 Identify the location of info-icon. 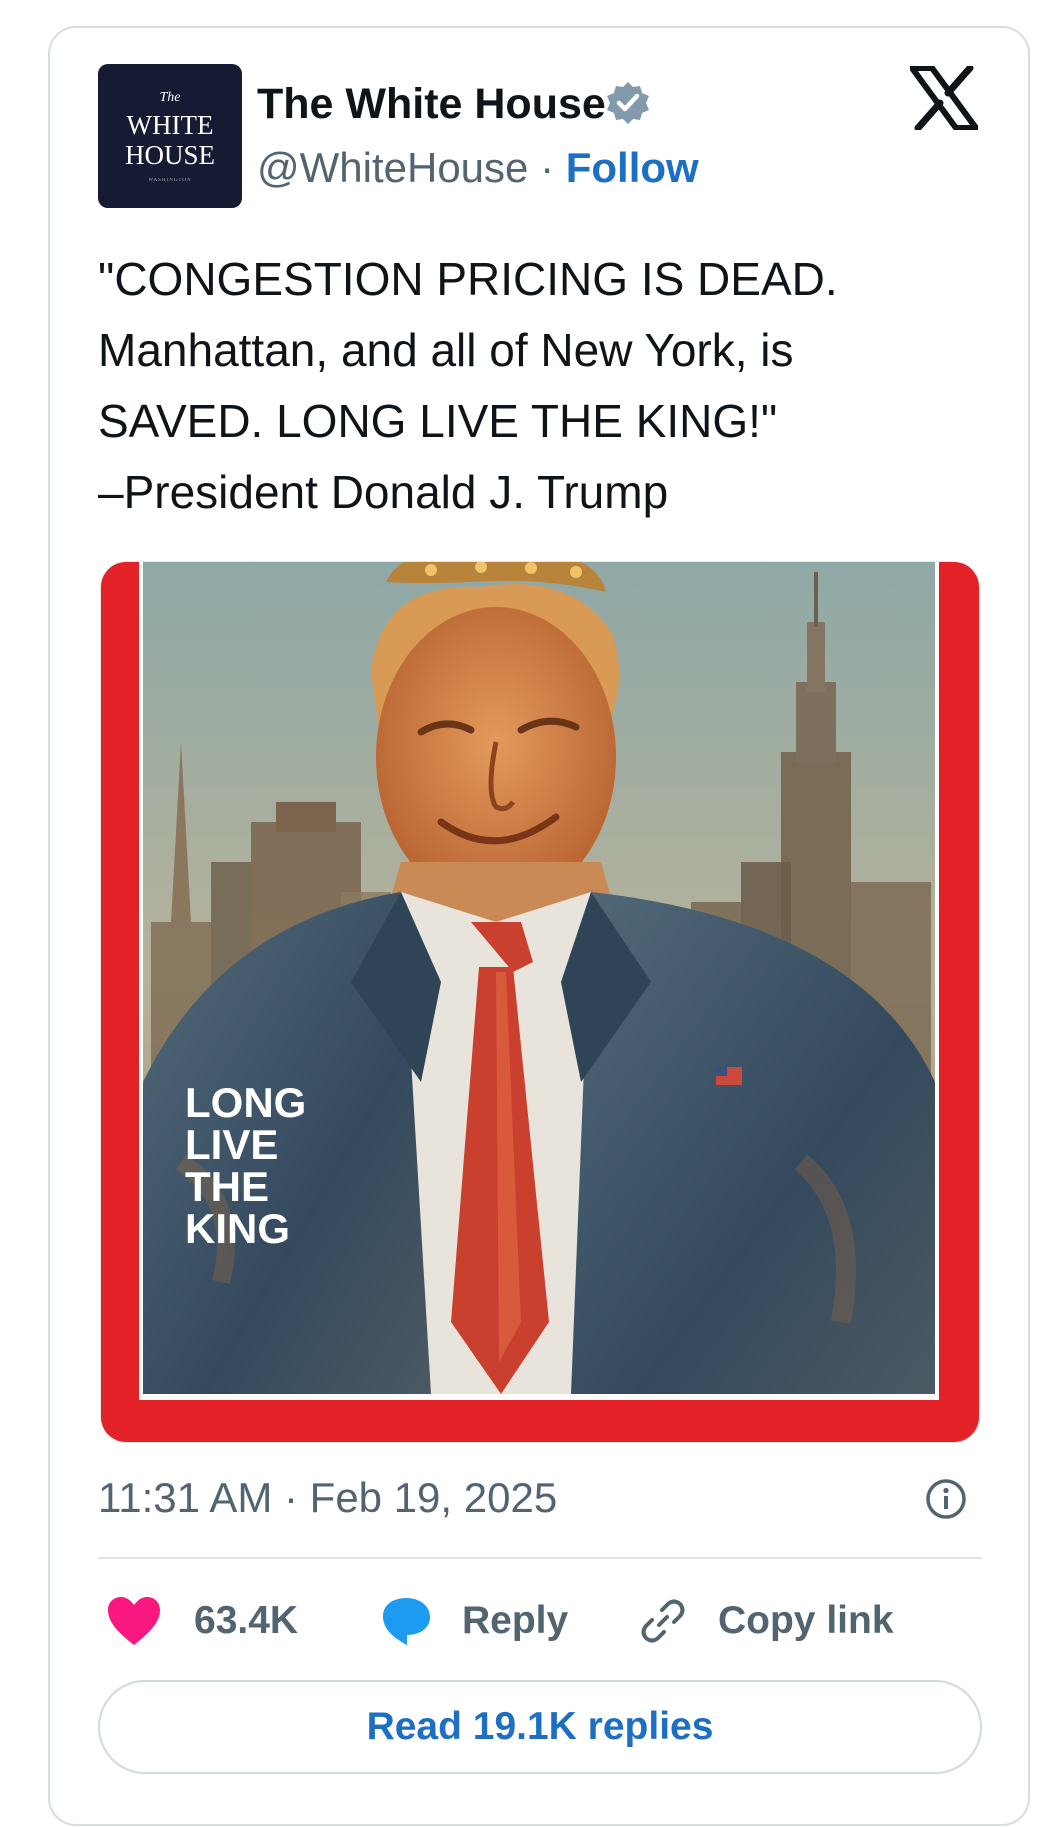
(946, 1499).